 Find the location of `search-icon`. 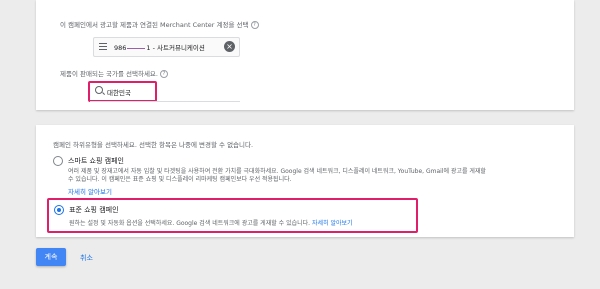

search-icon is located at coordinates (99, 90).